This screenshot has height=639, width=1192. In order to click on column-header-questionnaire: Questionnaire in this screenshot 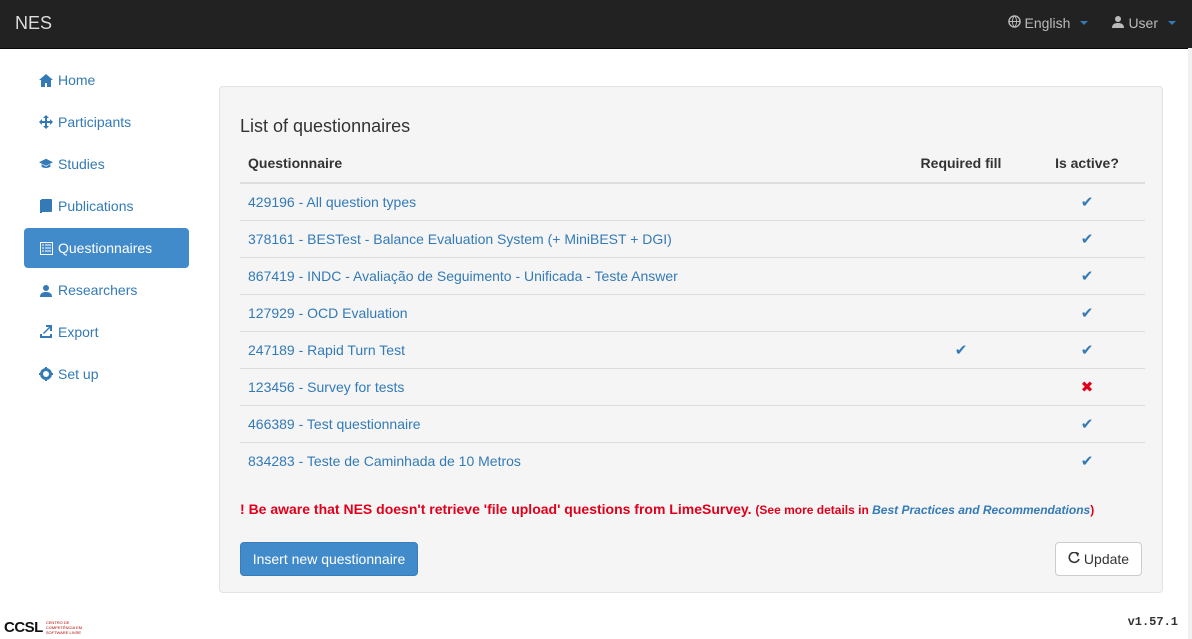, I will do `click(566, 164)`.